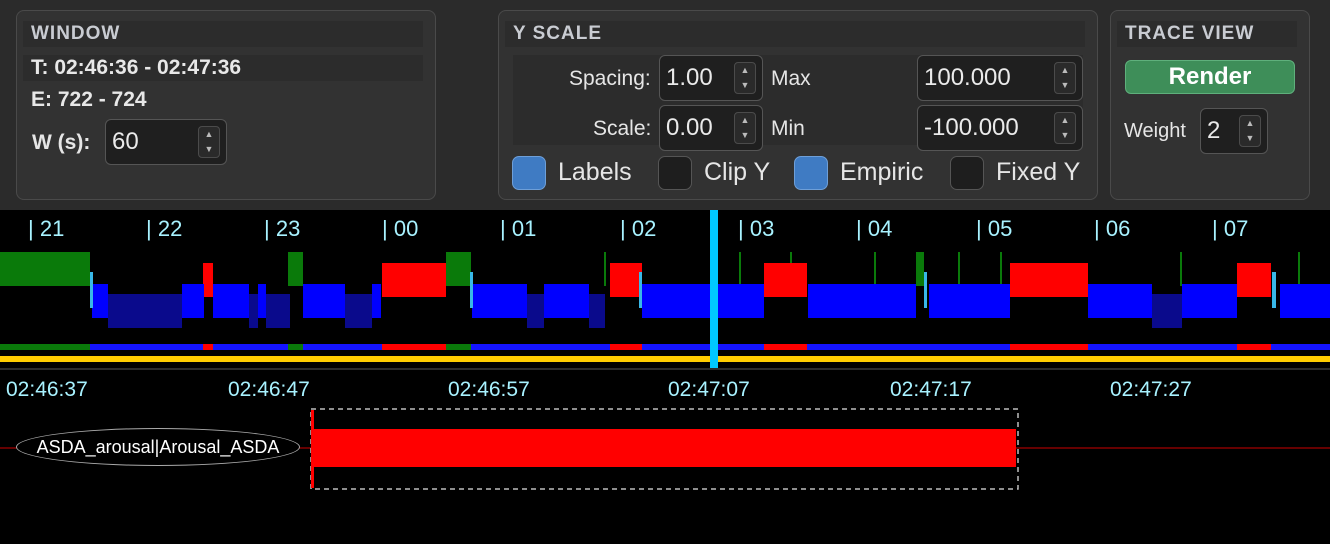  What do you see at coordinates (1038, 172) in the screenshot?
I see `fixed-y-checkbox-label: Fixed Y` at bounding box center [1038, 172].